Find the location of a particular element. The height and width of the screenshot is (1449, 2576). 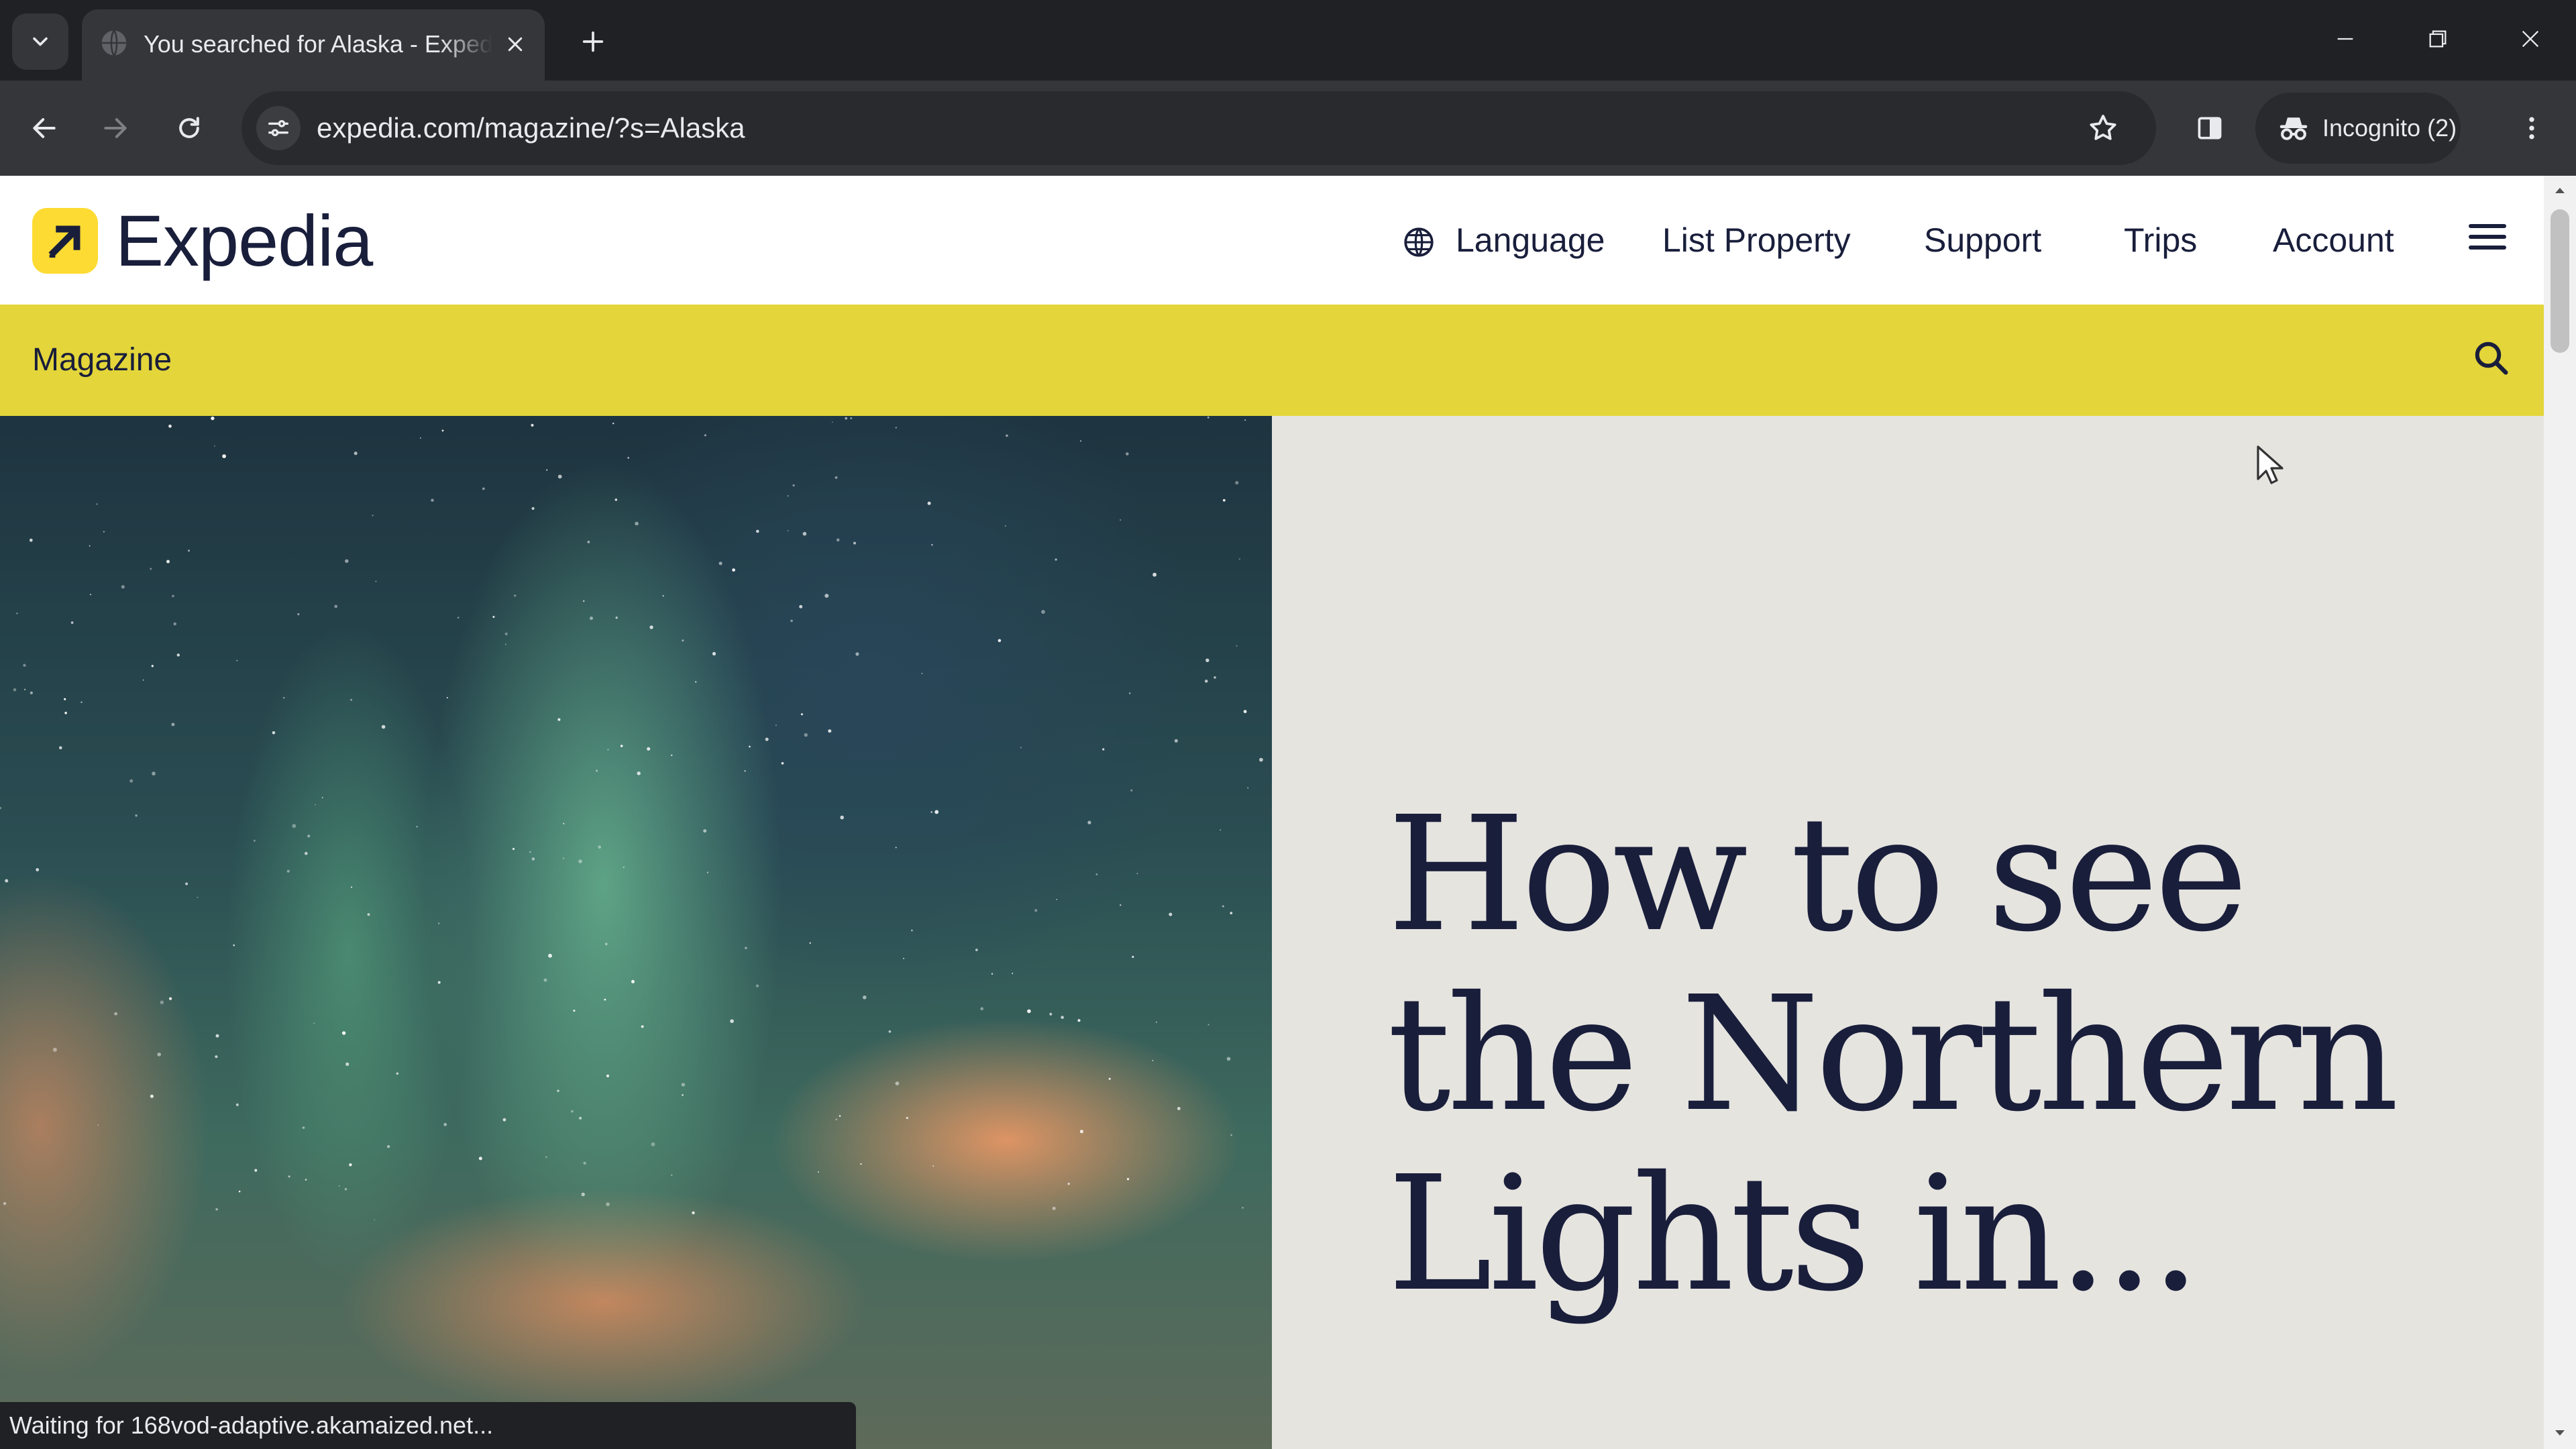

nav-support: Support is located at coordinates (1982, 240).